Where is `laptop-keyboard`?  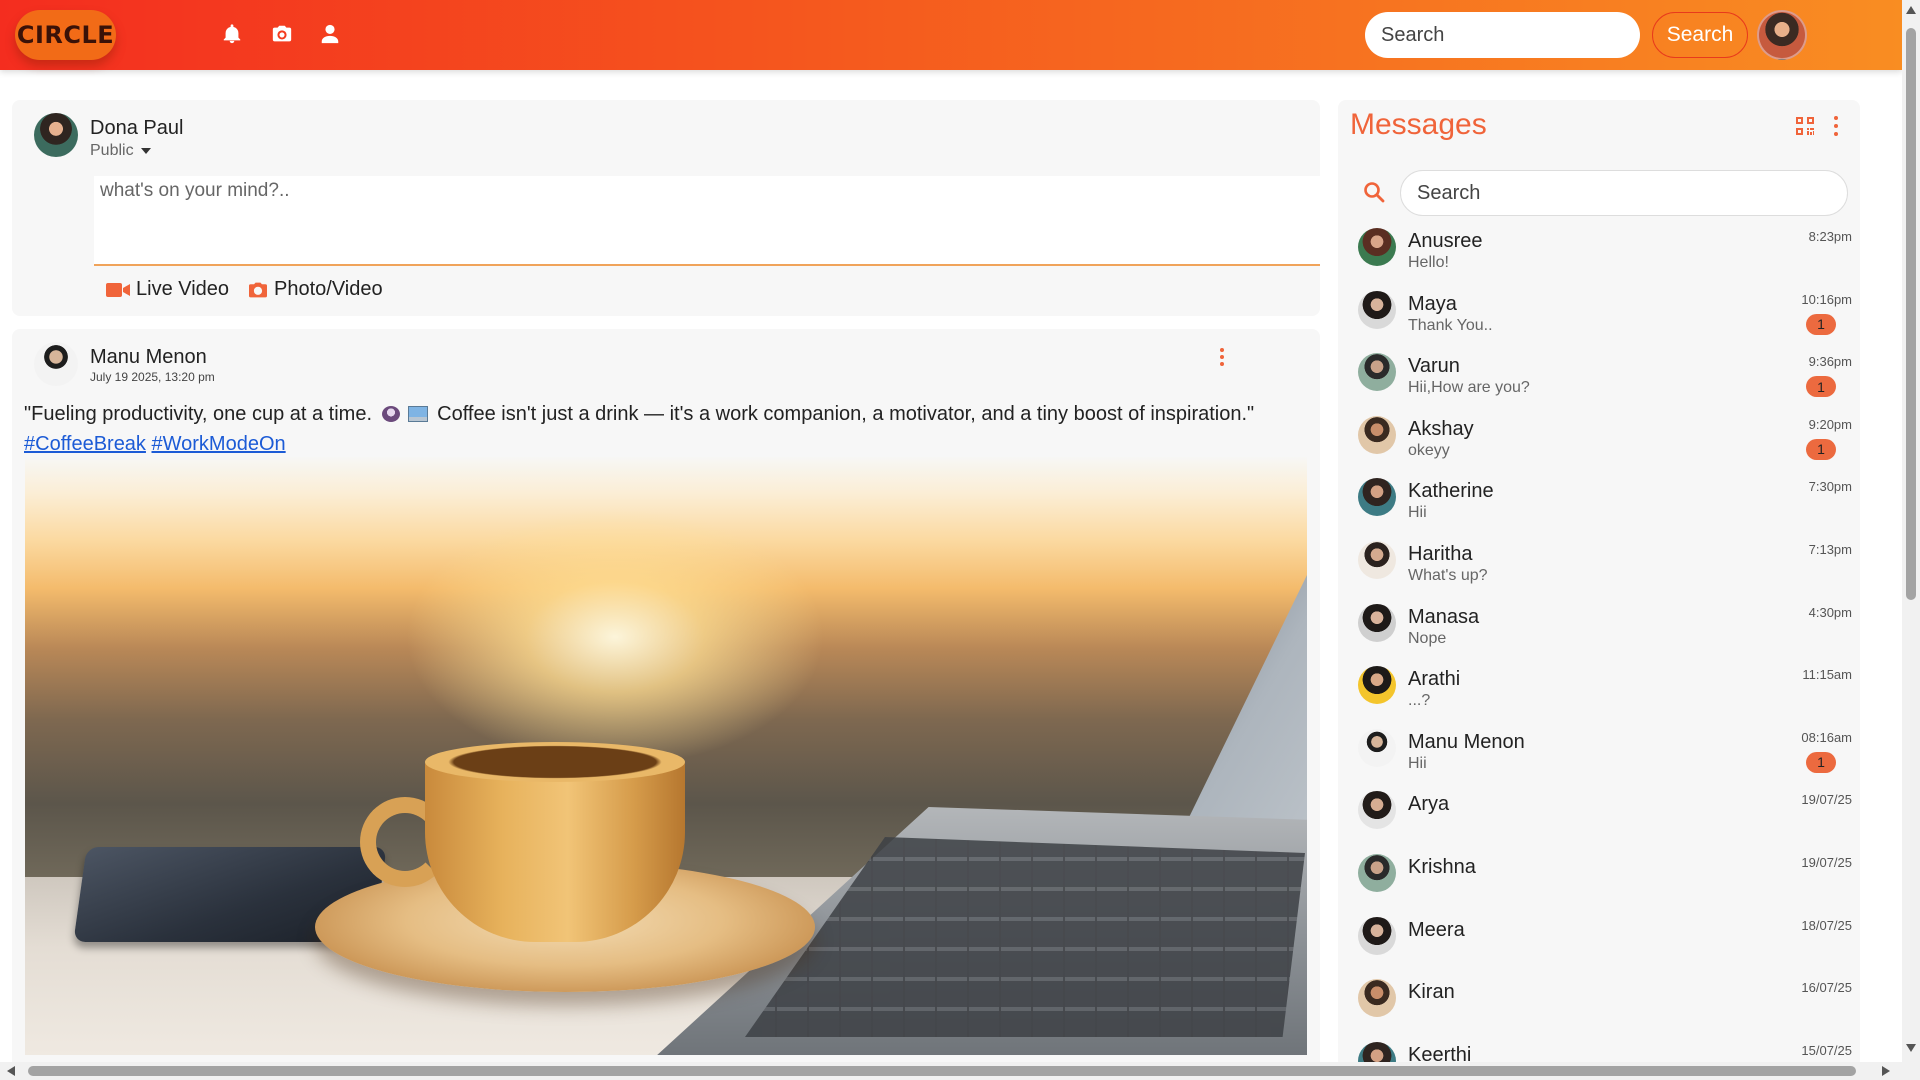
laptop-keyboard is located at coordinates (1025, 937).